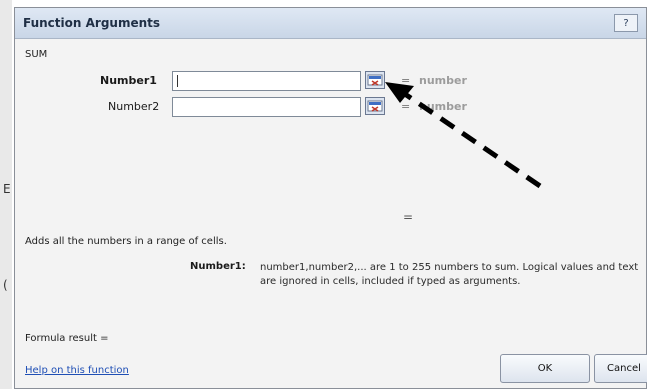 Image resolution: width=647 pixels, height=389 pixels. Describe the element at coordinates (443, 106) in the screenshot. I see `number2-hint: number` at that location.